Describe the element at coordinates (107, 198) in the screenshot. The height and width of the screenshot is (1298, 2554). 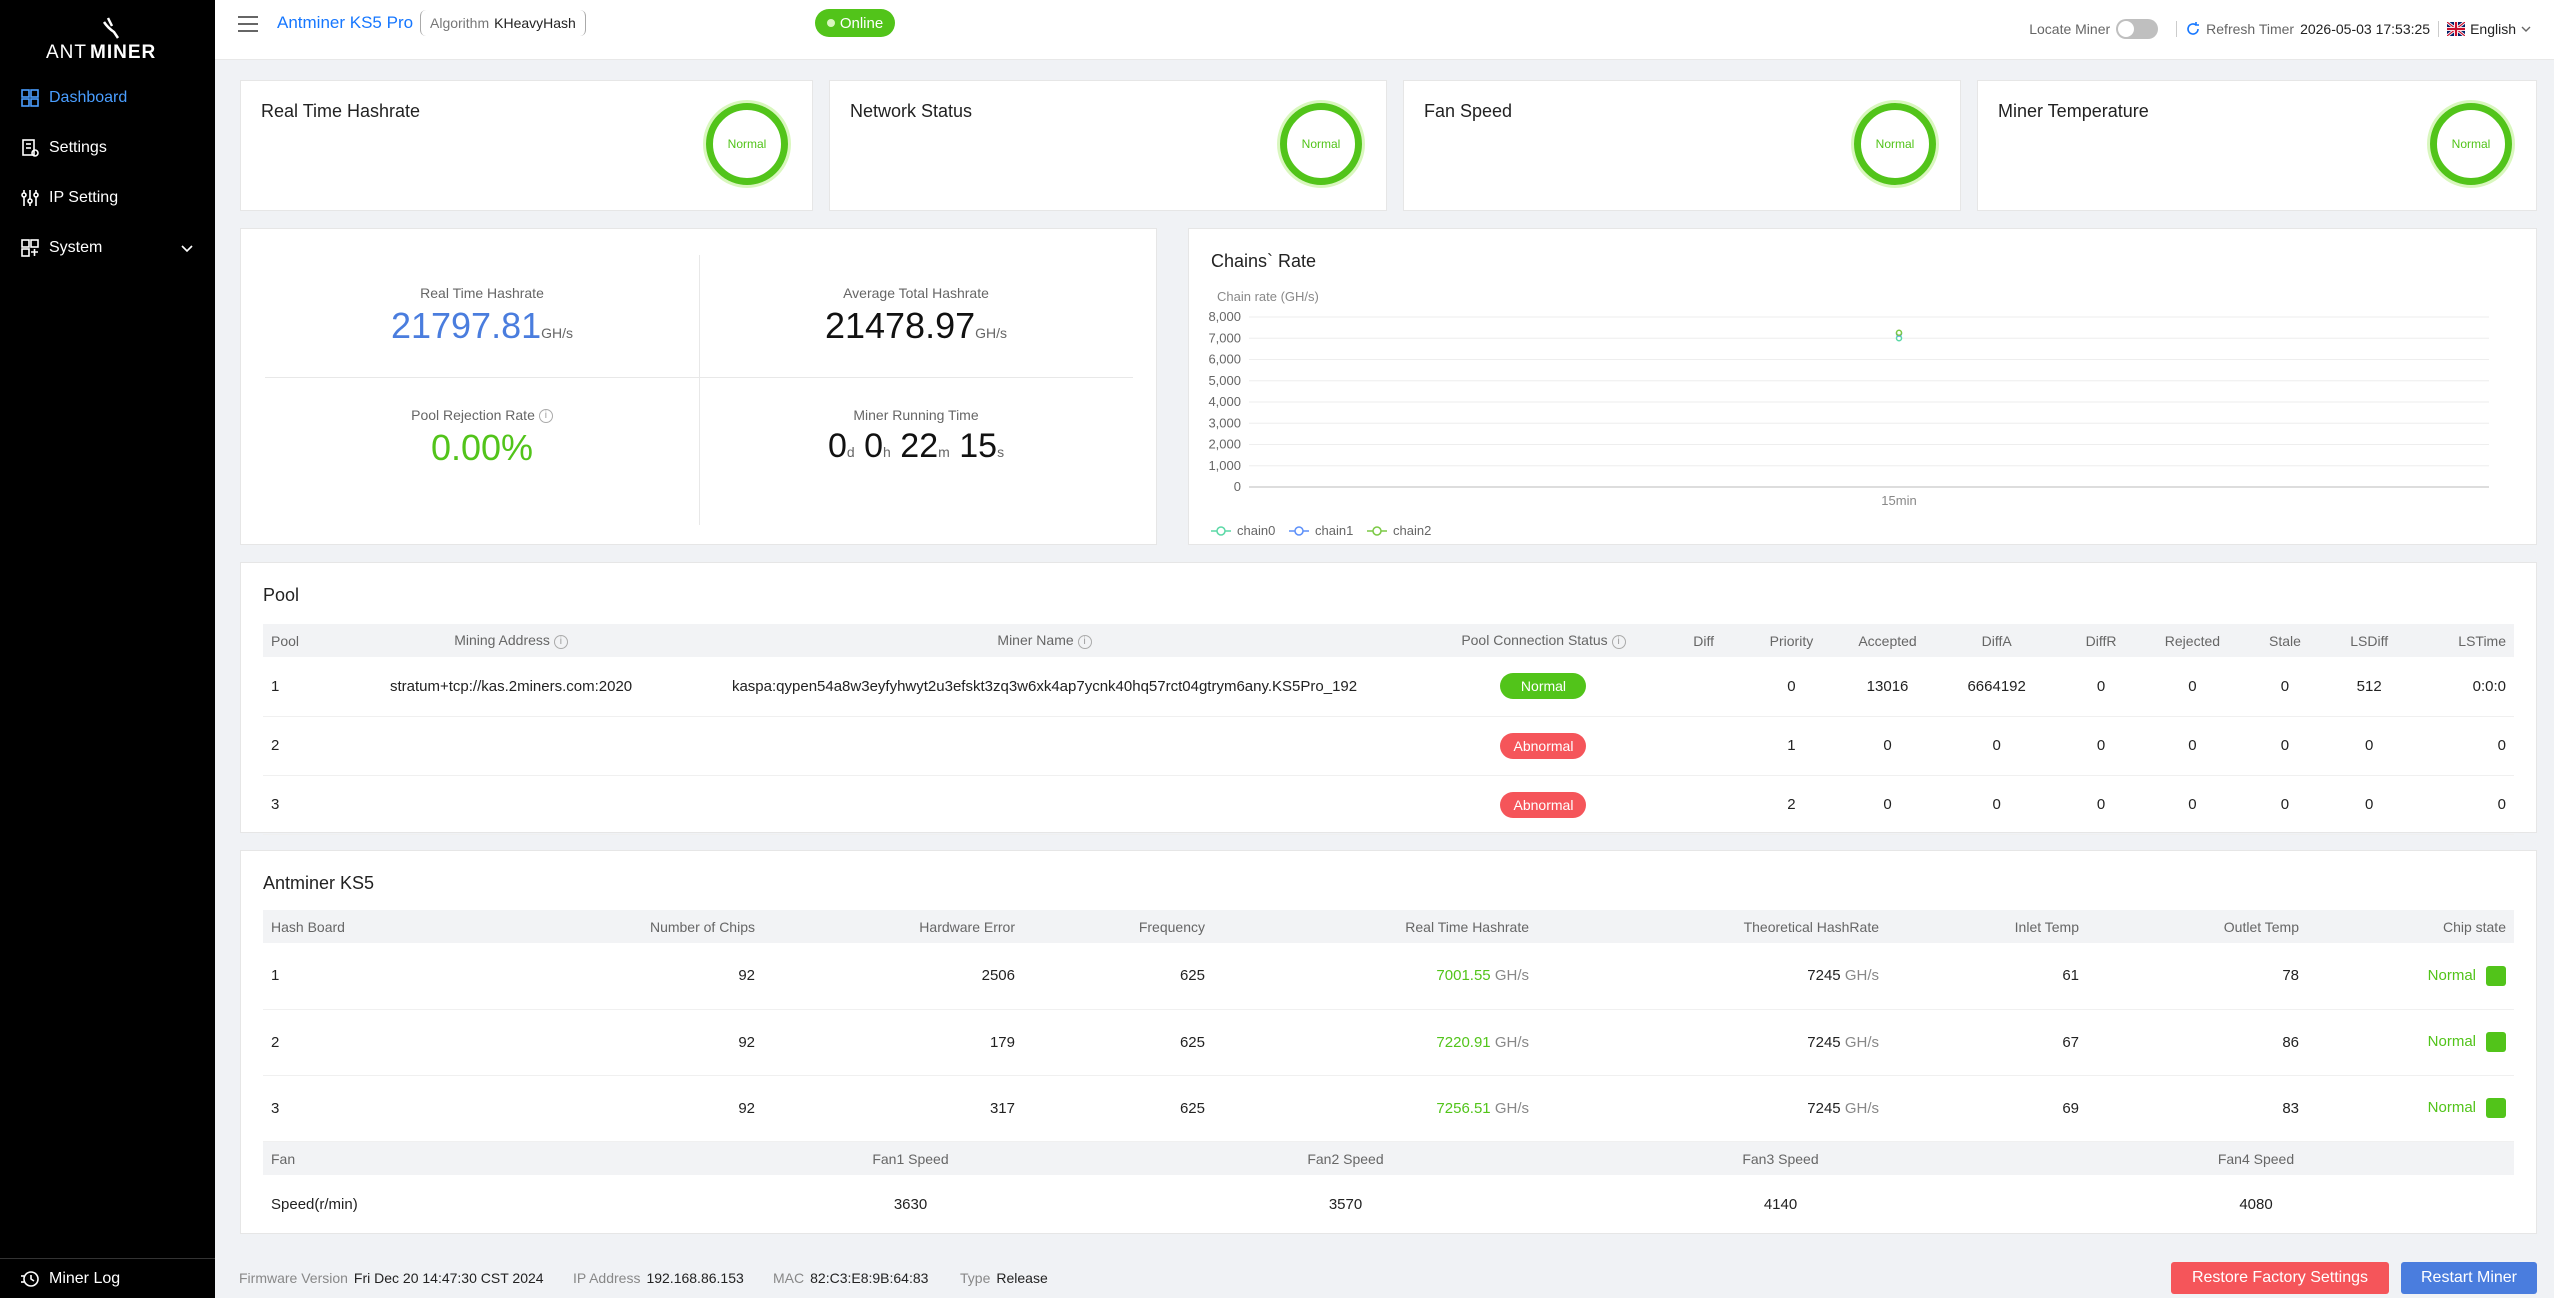
I see `sidebar-item-ip-setting: IP Setting` at that location.